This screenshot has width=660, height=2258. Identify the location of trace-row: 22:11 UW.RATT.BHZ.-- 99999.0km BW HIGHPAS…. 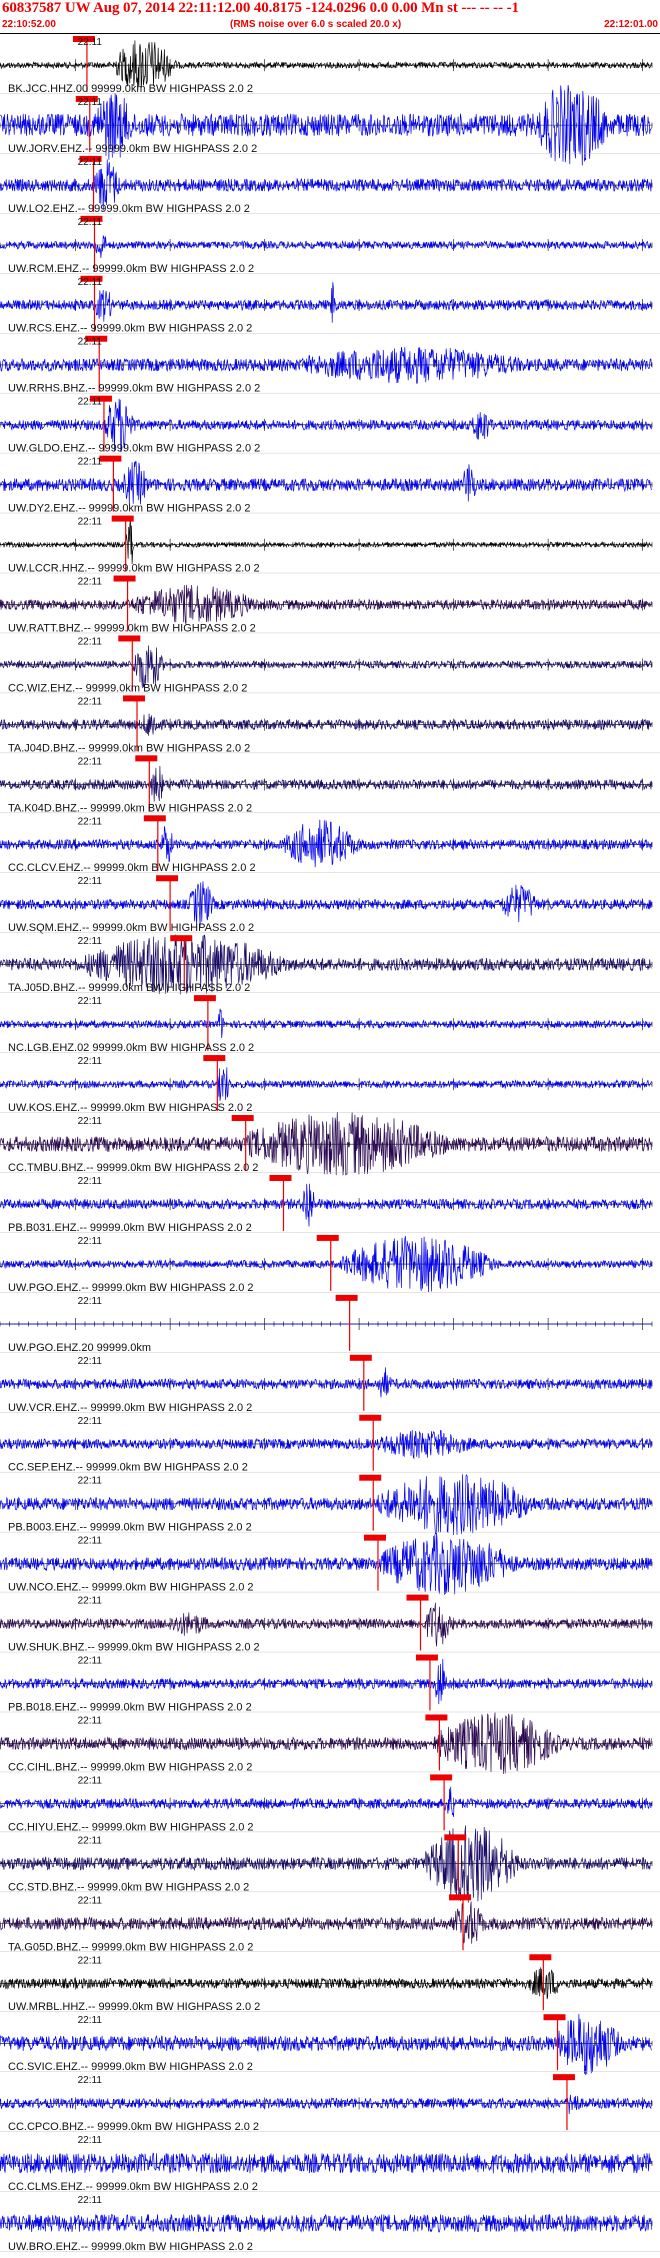
(330, 604).